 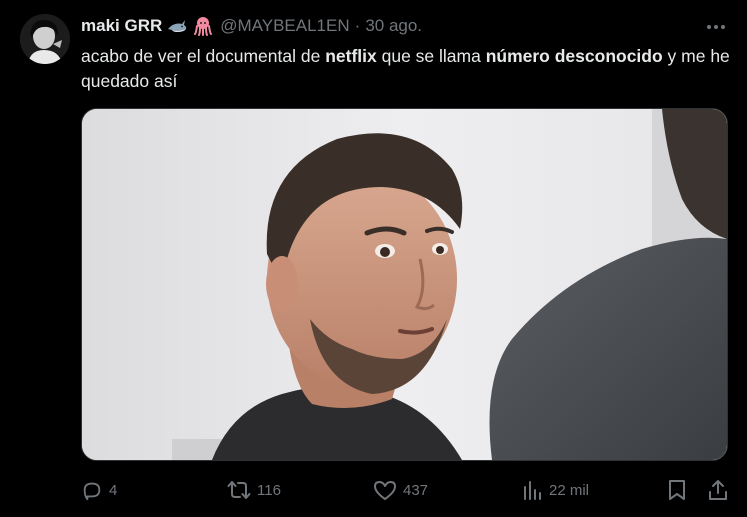 What do you see at coordinates (416, 490) in the screenshot?
I see `like-count: 437` at bounding box center [416, 490].